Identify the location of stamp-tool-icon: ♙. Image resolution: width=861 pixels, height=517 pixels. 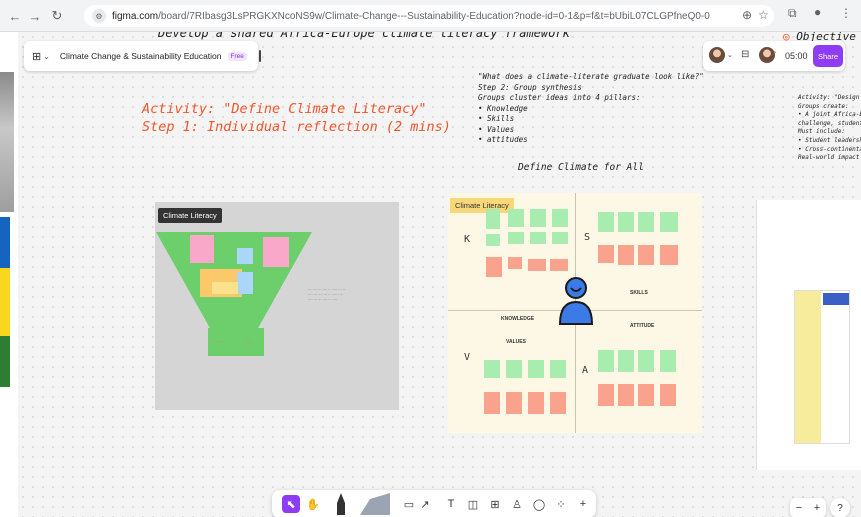
(517, 504).